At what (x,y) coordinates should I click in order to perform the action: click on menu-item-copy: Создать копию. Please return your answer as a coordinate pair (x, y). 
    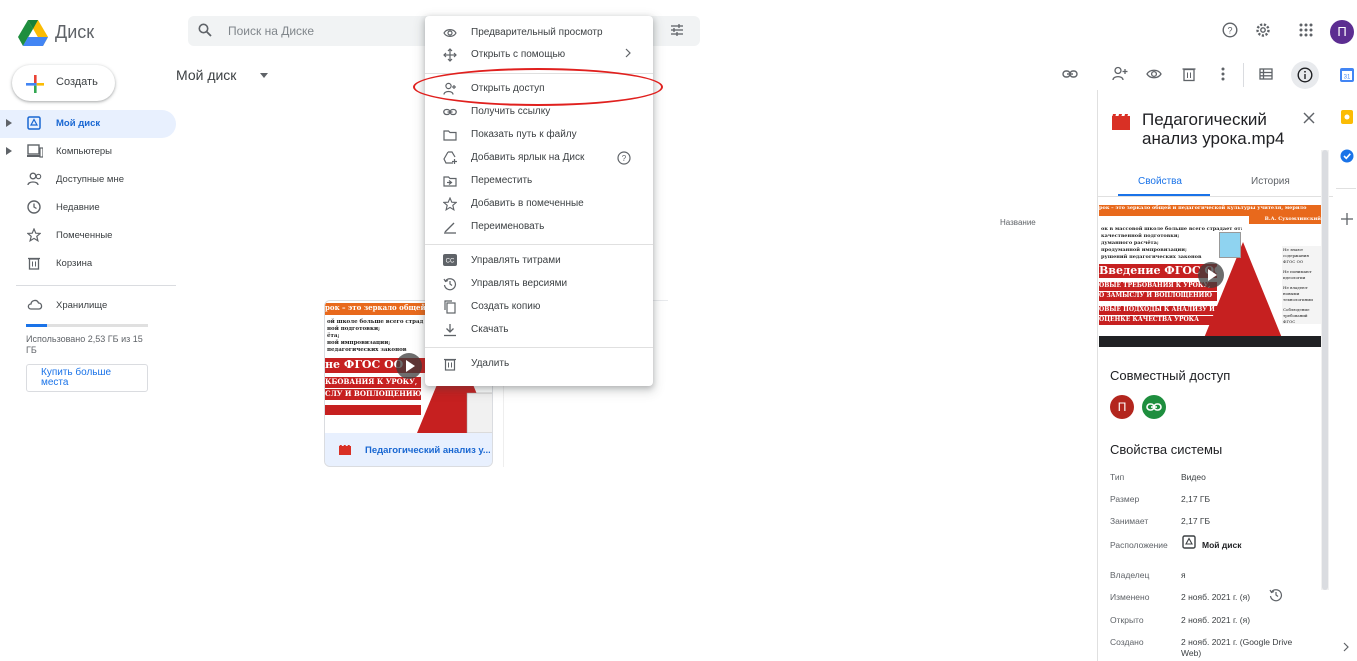
    Looking at the image, I should click on (539, 307).